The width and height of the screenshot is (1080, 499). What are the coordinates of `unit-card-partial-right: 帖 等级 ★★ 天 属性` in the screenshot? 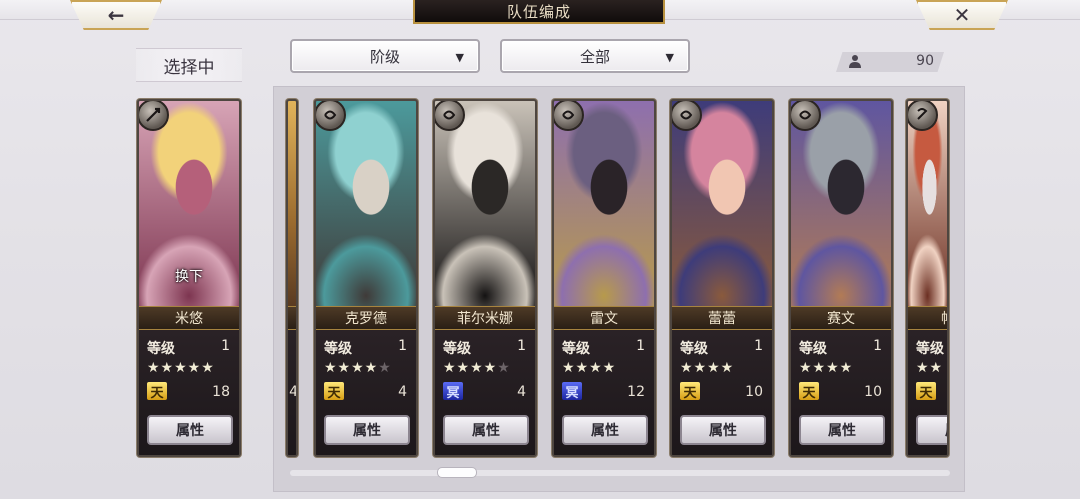 It's located at (927, 278).